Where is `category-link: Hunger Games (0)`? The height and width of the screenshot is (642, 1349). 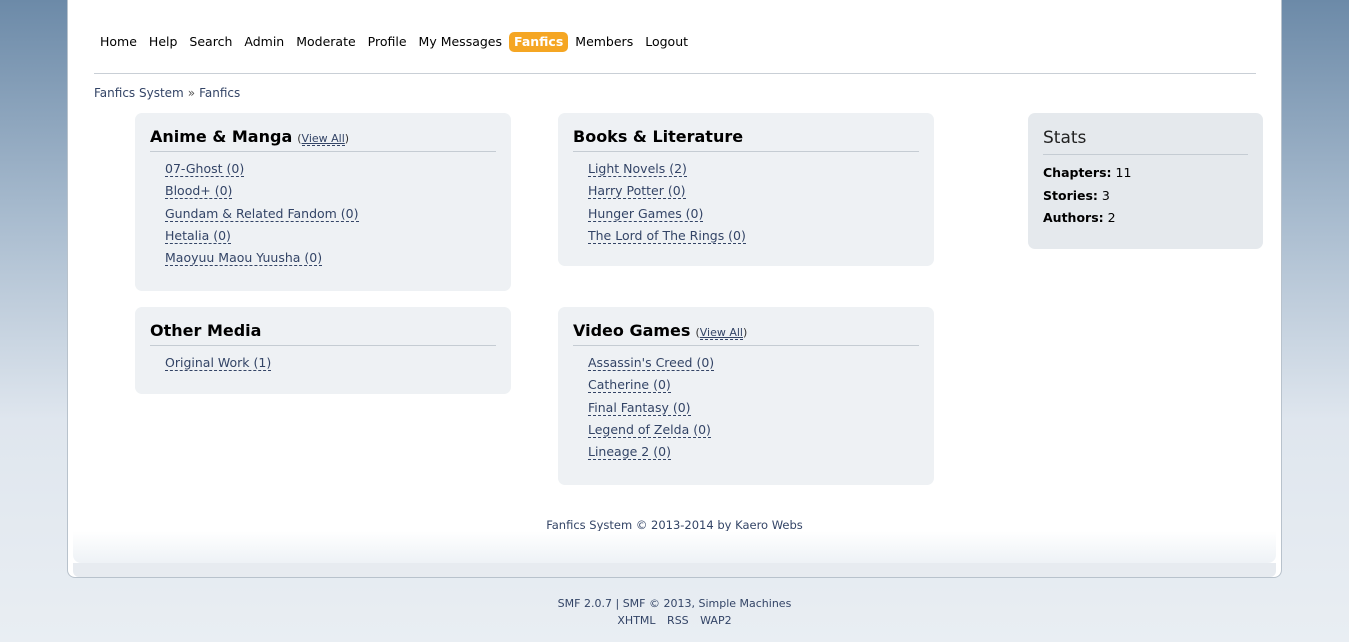
category-link: Hunger Games (0) is located at coordinates (646, 213).